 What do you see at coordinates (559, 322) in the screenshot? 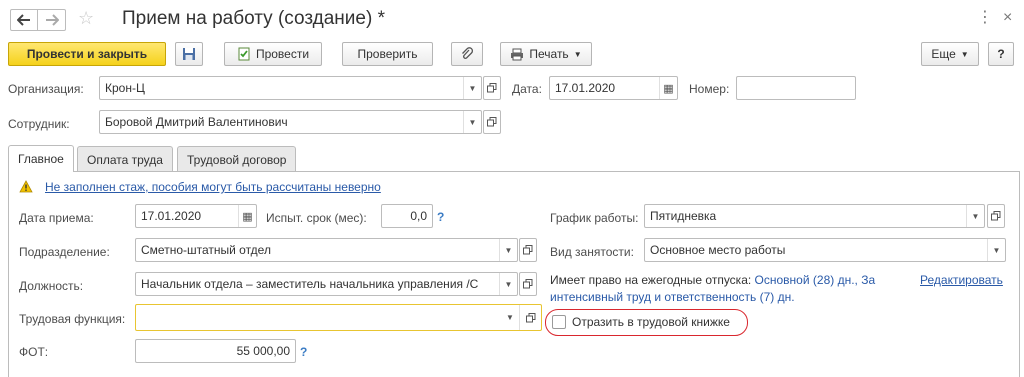
I see `labor-book-checkbox` at bounding box center [559, 322].